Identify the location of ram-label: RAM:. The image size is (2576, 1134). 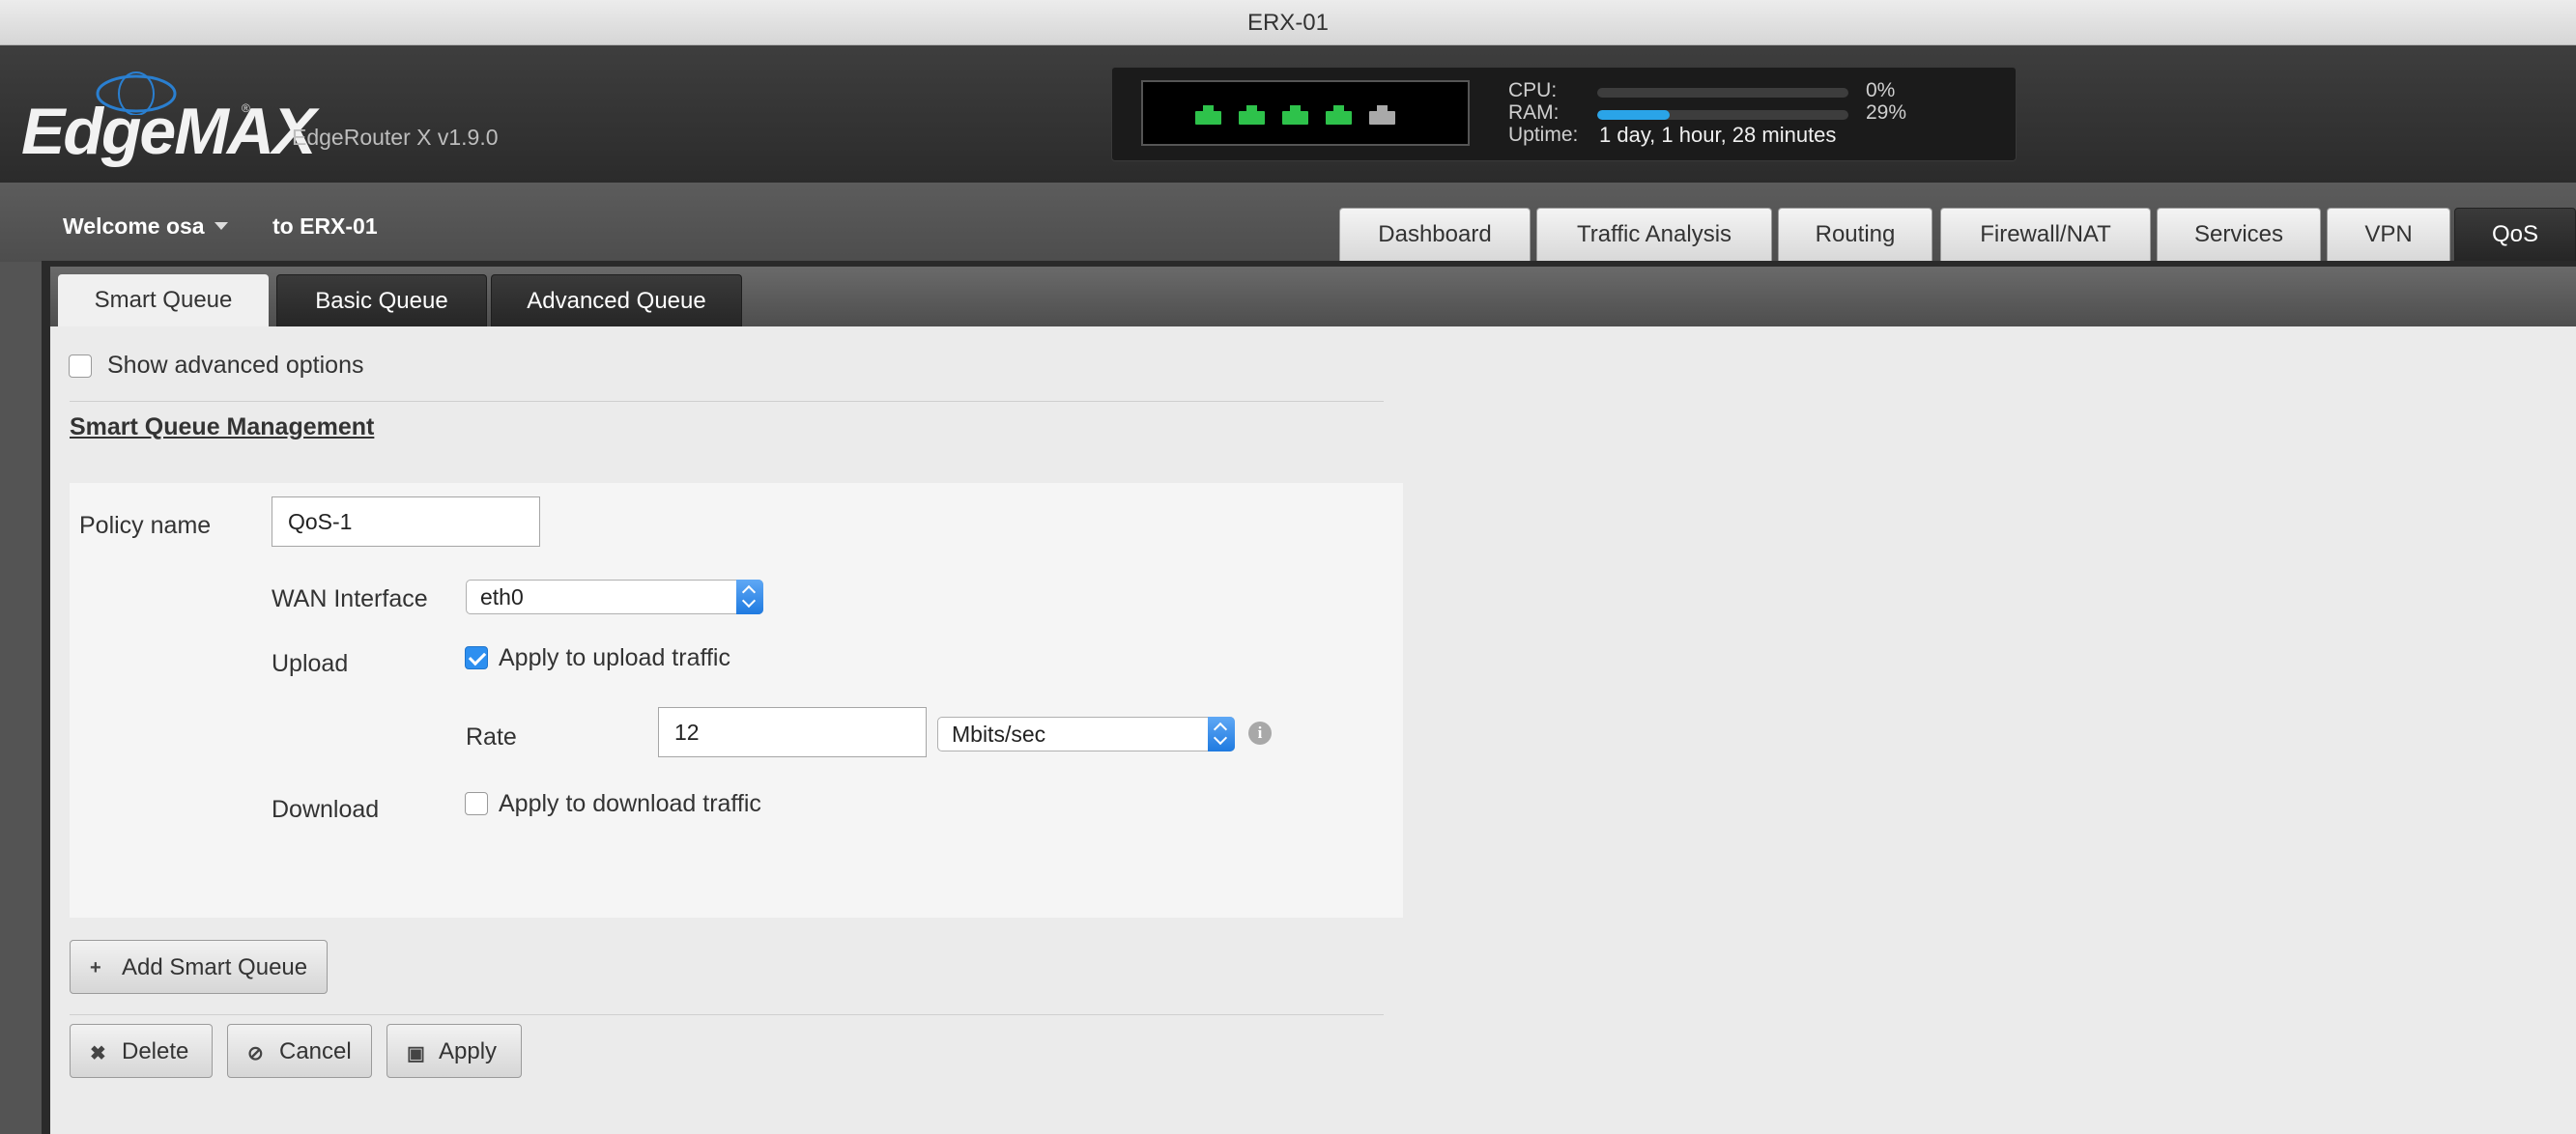
(1534, 112).